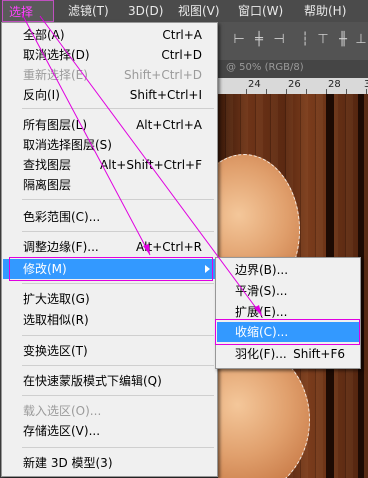  I want to click on menu-item-label: 新建 3D 模型(3), so click(68, 463).